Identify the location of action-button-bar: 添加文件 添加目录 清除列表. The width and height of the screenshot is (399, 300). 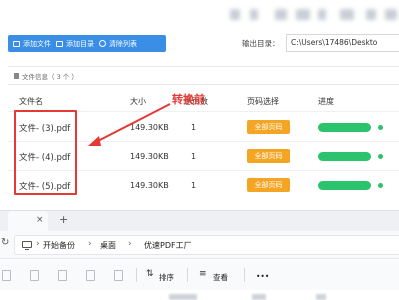
(87, 43).